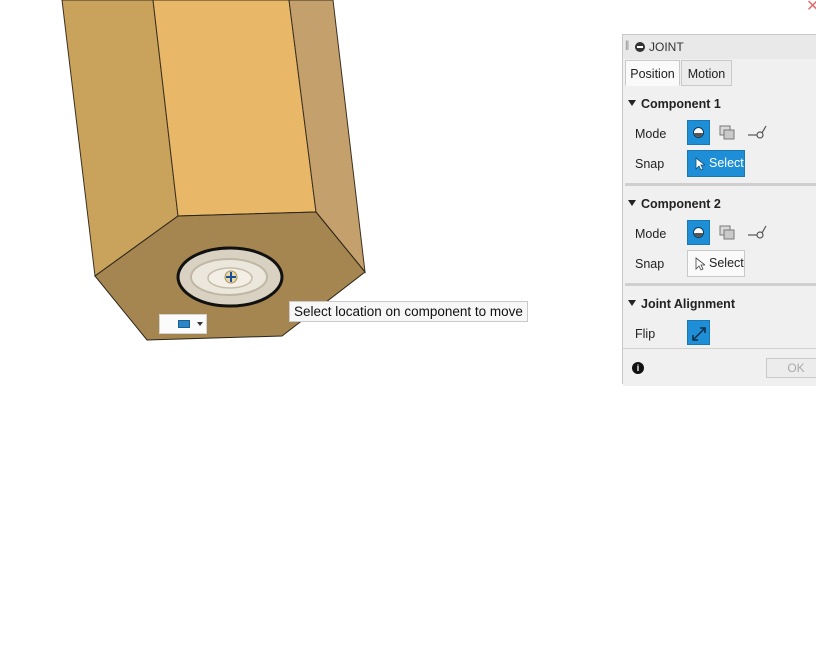  Describe the element at coordinates (638, 368) in the screenshot. I see `info-icon: i` at that location.